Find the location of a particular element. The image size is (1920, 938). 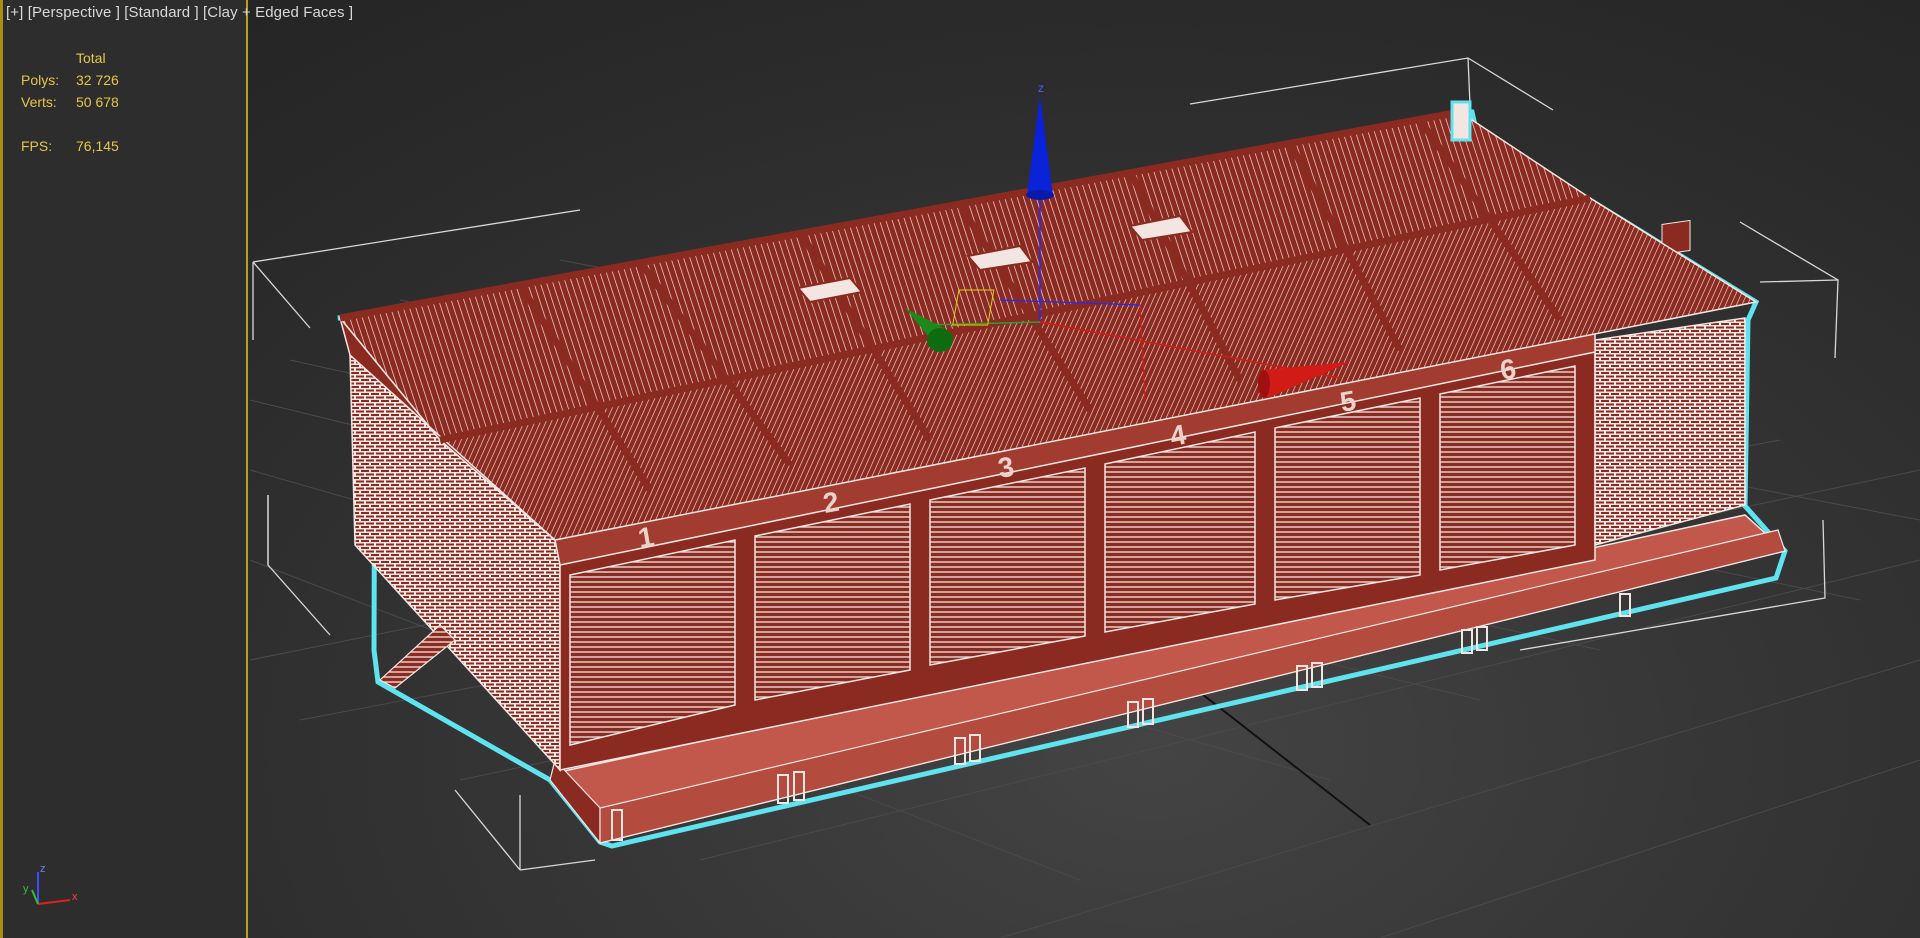

stats-header: Total is located at coordinates (91, 58).